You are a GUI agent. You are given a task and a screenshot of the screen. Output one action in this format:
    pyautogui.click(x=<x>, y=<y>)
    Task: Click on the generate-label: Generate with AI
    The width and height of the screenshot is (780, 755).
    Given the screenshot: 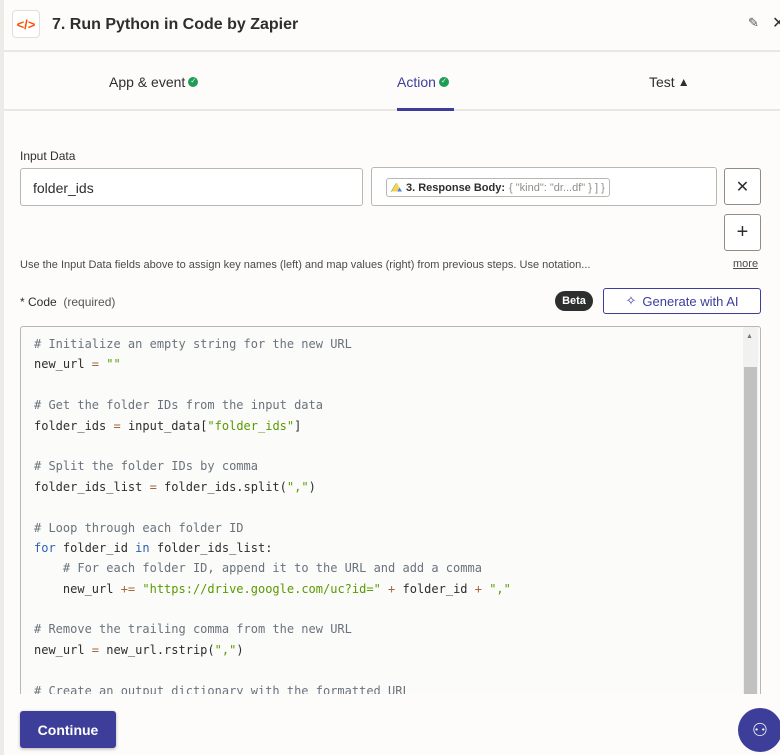 What is the action you would take?
    pyautogui.click(x=690, y=301)
    